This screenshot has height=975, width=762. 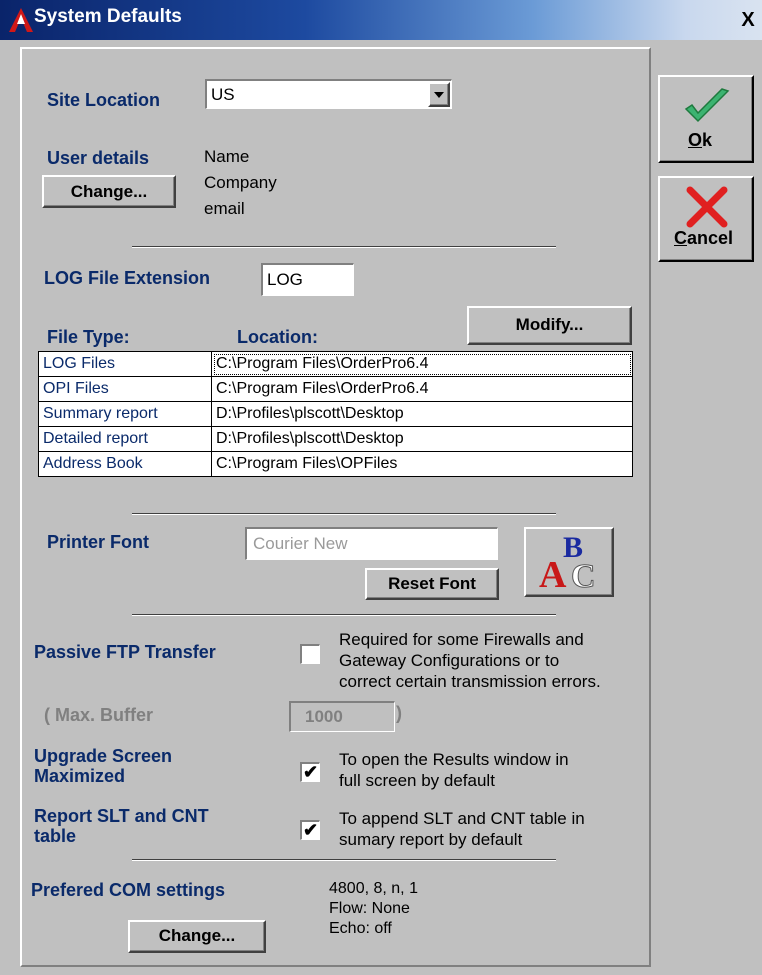 What do you see at coordinates (55, 836) in the screenshot?
I see `label-line: table` at bounding box center [55, 836].